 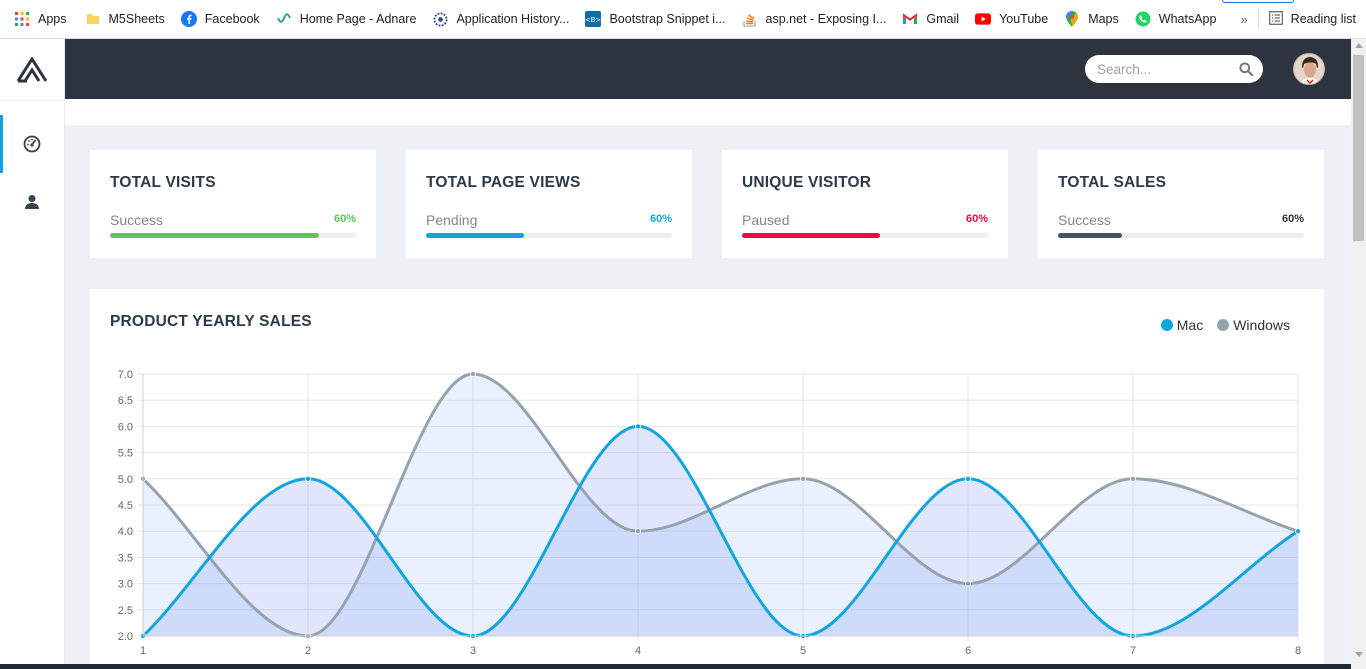 I want to click on stat-card-unique-visitor: UNIQUE VISITOR Paused 60%, so click(x=865, y=204).